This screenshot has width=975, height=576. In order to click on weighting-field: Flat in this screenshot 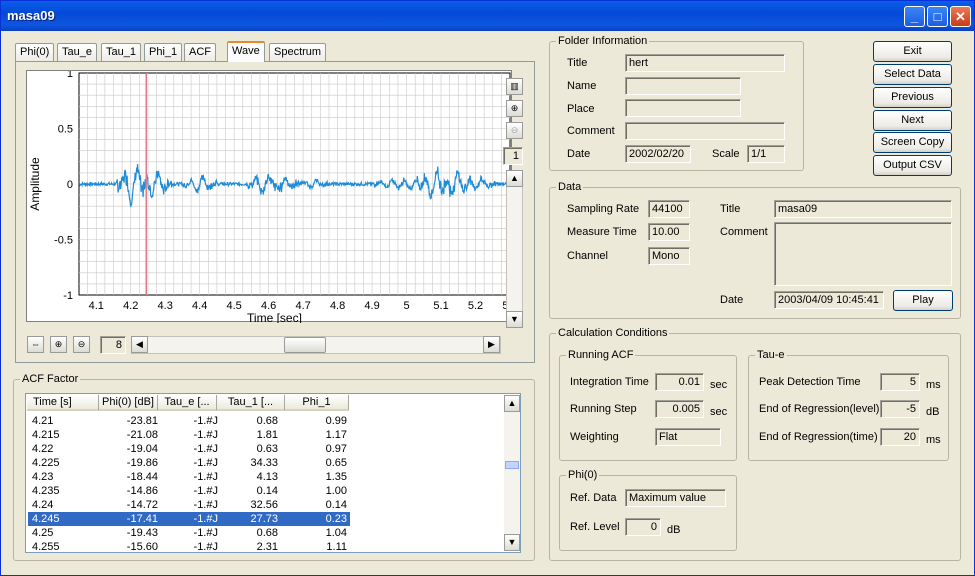, I will do `click(688, 437)`.